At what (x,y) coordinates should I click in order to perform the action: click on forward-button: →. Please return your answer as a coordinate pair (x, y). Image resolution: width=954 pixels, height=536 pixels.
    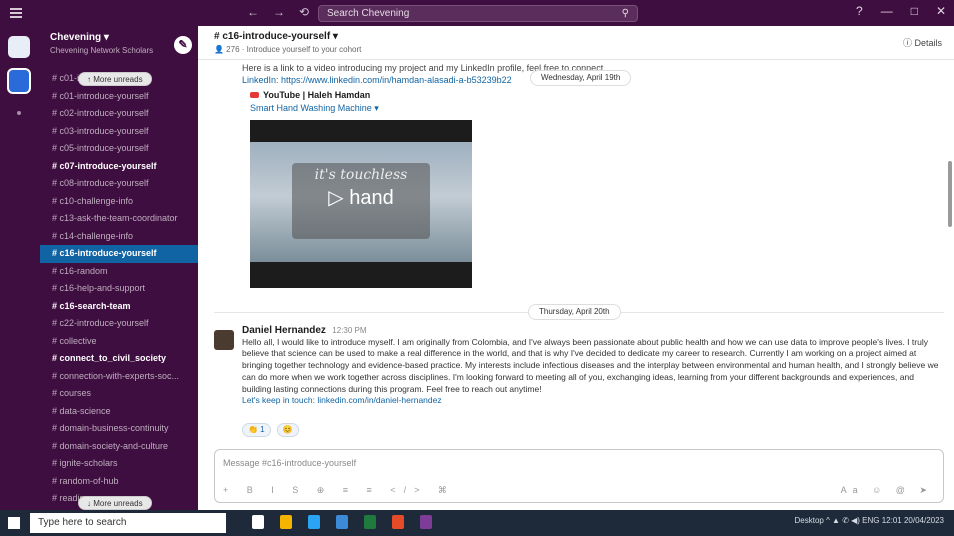
    Looking at the image, I should click on (279, 12).